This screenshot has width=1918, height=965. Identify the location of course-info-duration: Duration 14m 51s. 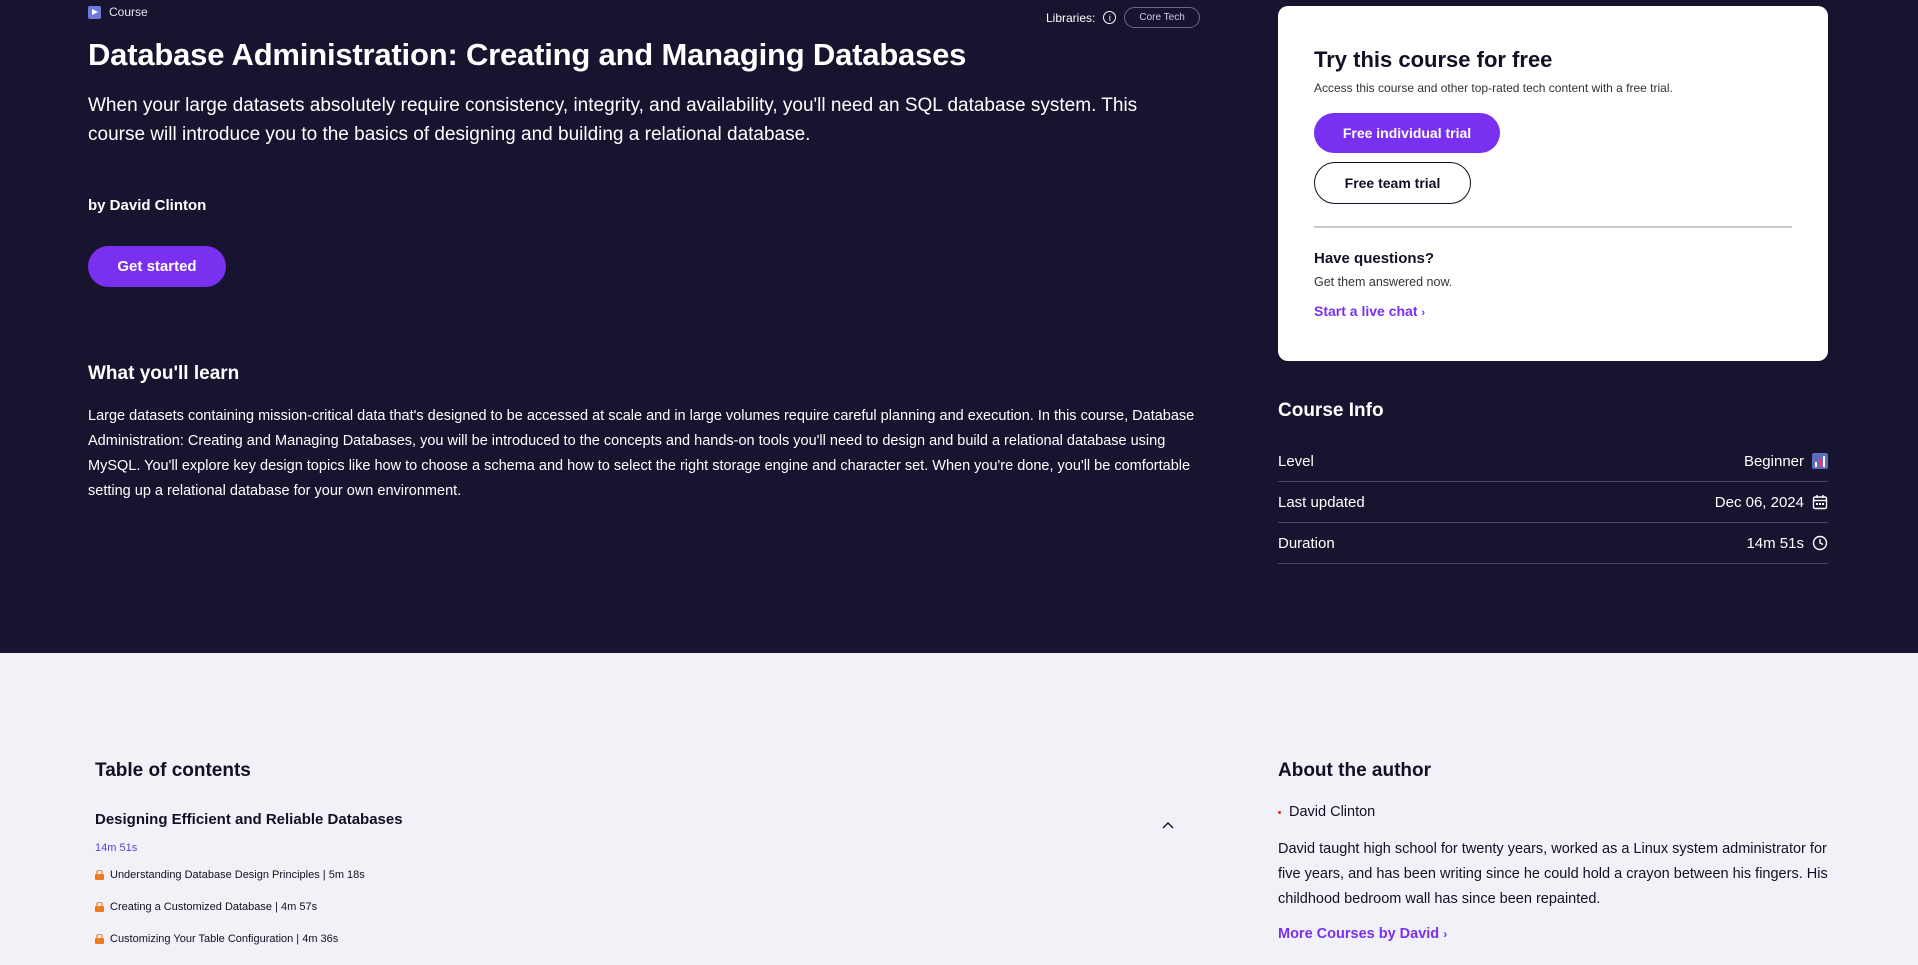
(1553, 543).